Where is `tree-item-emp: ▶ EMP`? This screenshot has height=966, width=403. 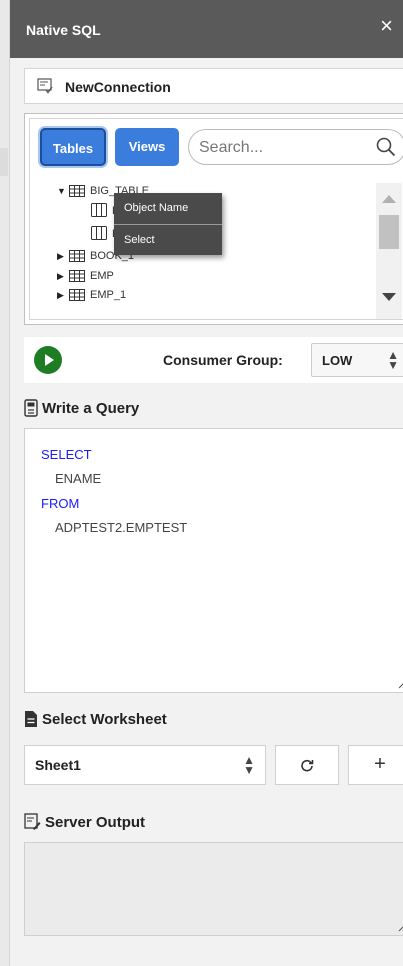 tree-item-emp: ▶ EMP is located at coordinates (85, 276).